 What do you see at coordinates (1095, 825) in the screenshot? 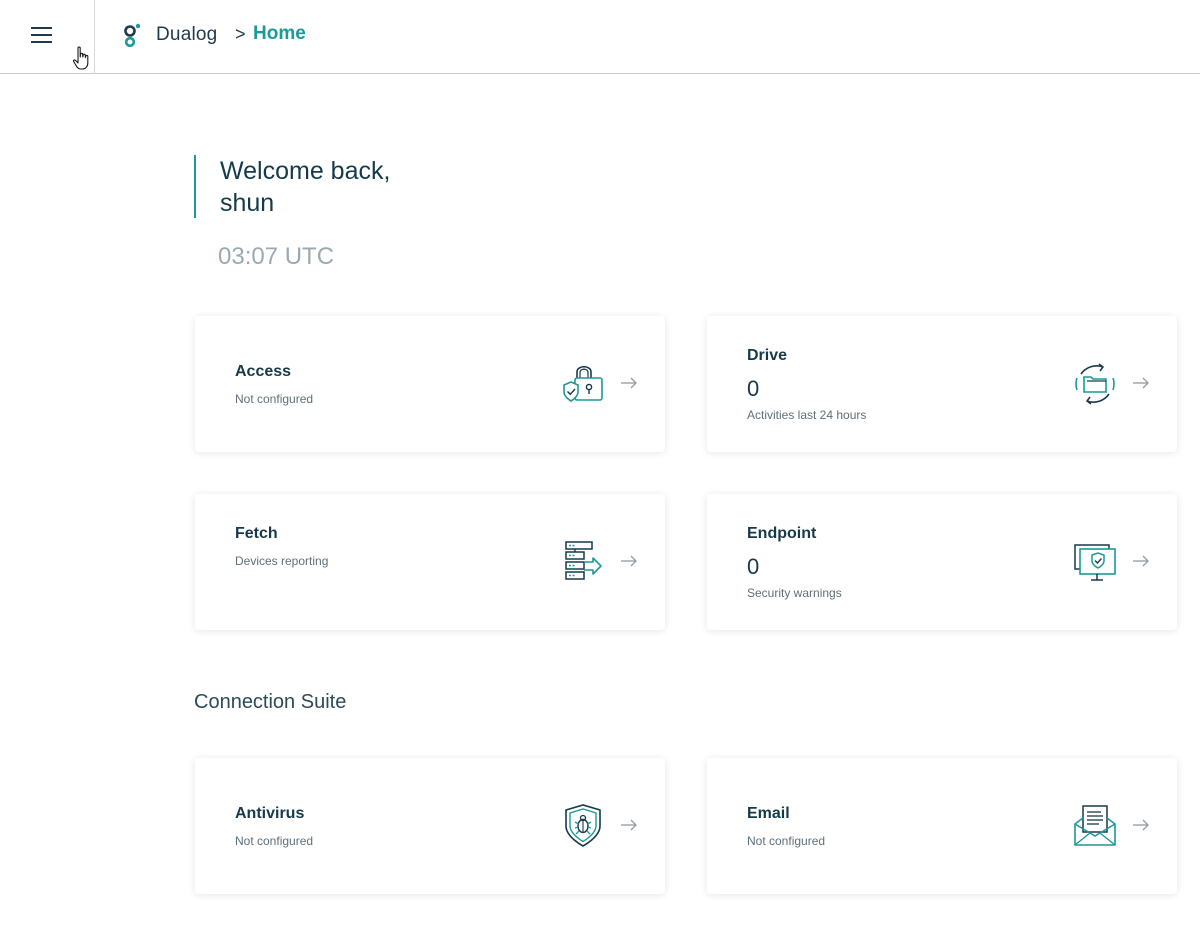
I see `envelope-letter-icon` at bounding box center [1095, 825].